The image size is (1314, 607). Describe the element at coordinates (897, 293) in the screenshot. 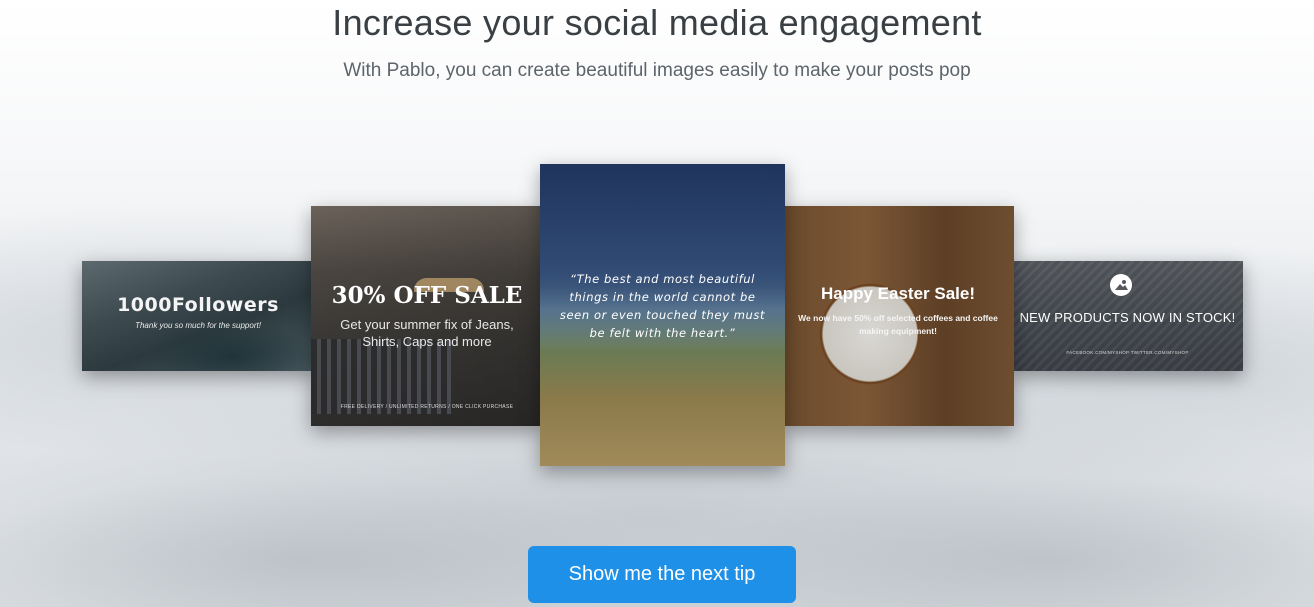

I see `example-title: Happy Easter Sale!` at that location.